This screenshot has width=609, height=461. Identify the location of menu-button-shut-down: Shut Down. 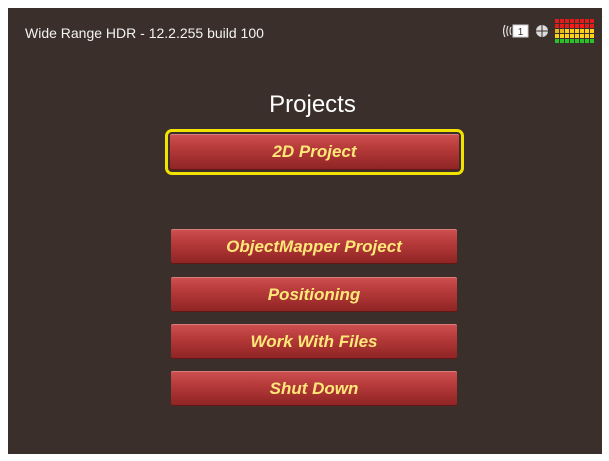
(314, 388).